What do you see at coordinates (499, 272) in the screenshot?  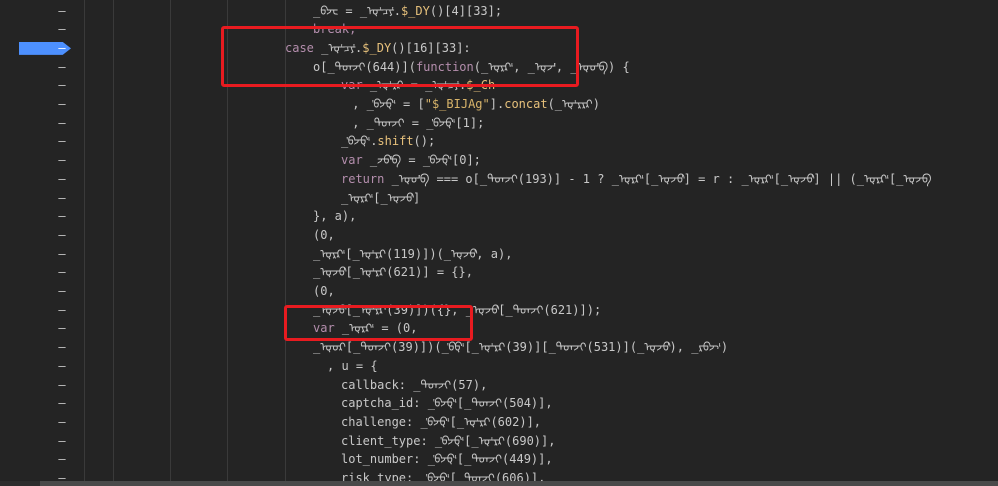 I see `code-line: – _ᡇᡔᠪᡃ[_ᡇᡃᠷᠷ(621)] = {},` at bounding box center [499, 272].